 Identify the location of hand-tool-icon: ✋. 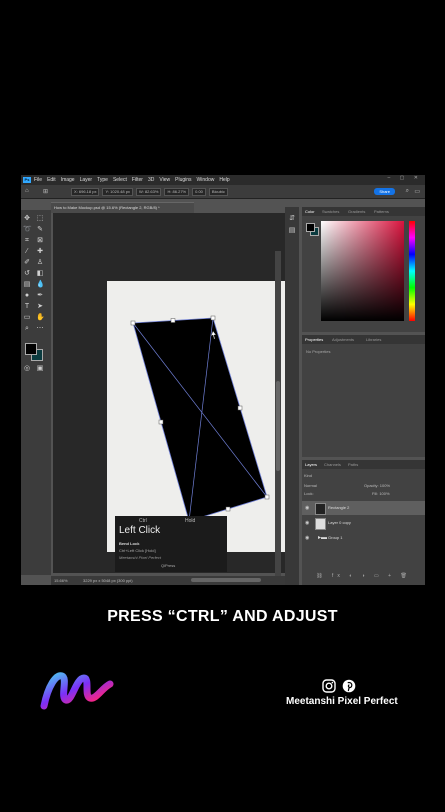
(40, 318).